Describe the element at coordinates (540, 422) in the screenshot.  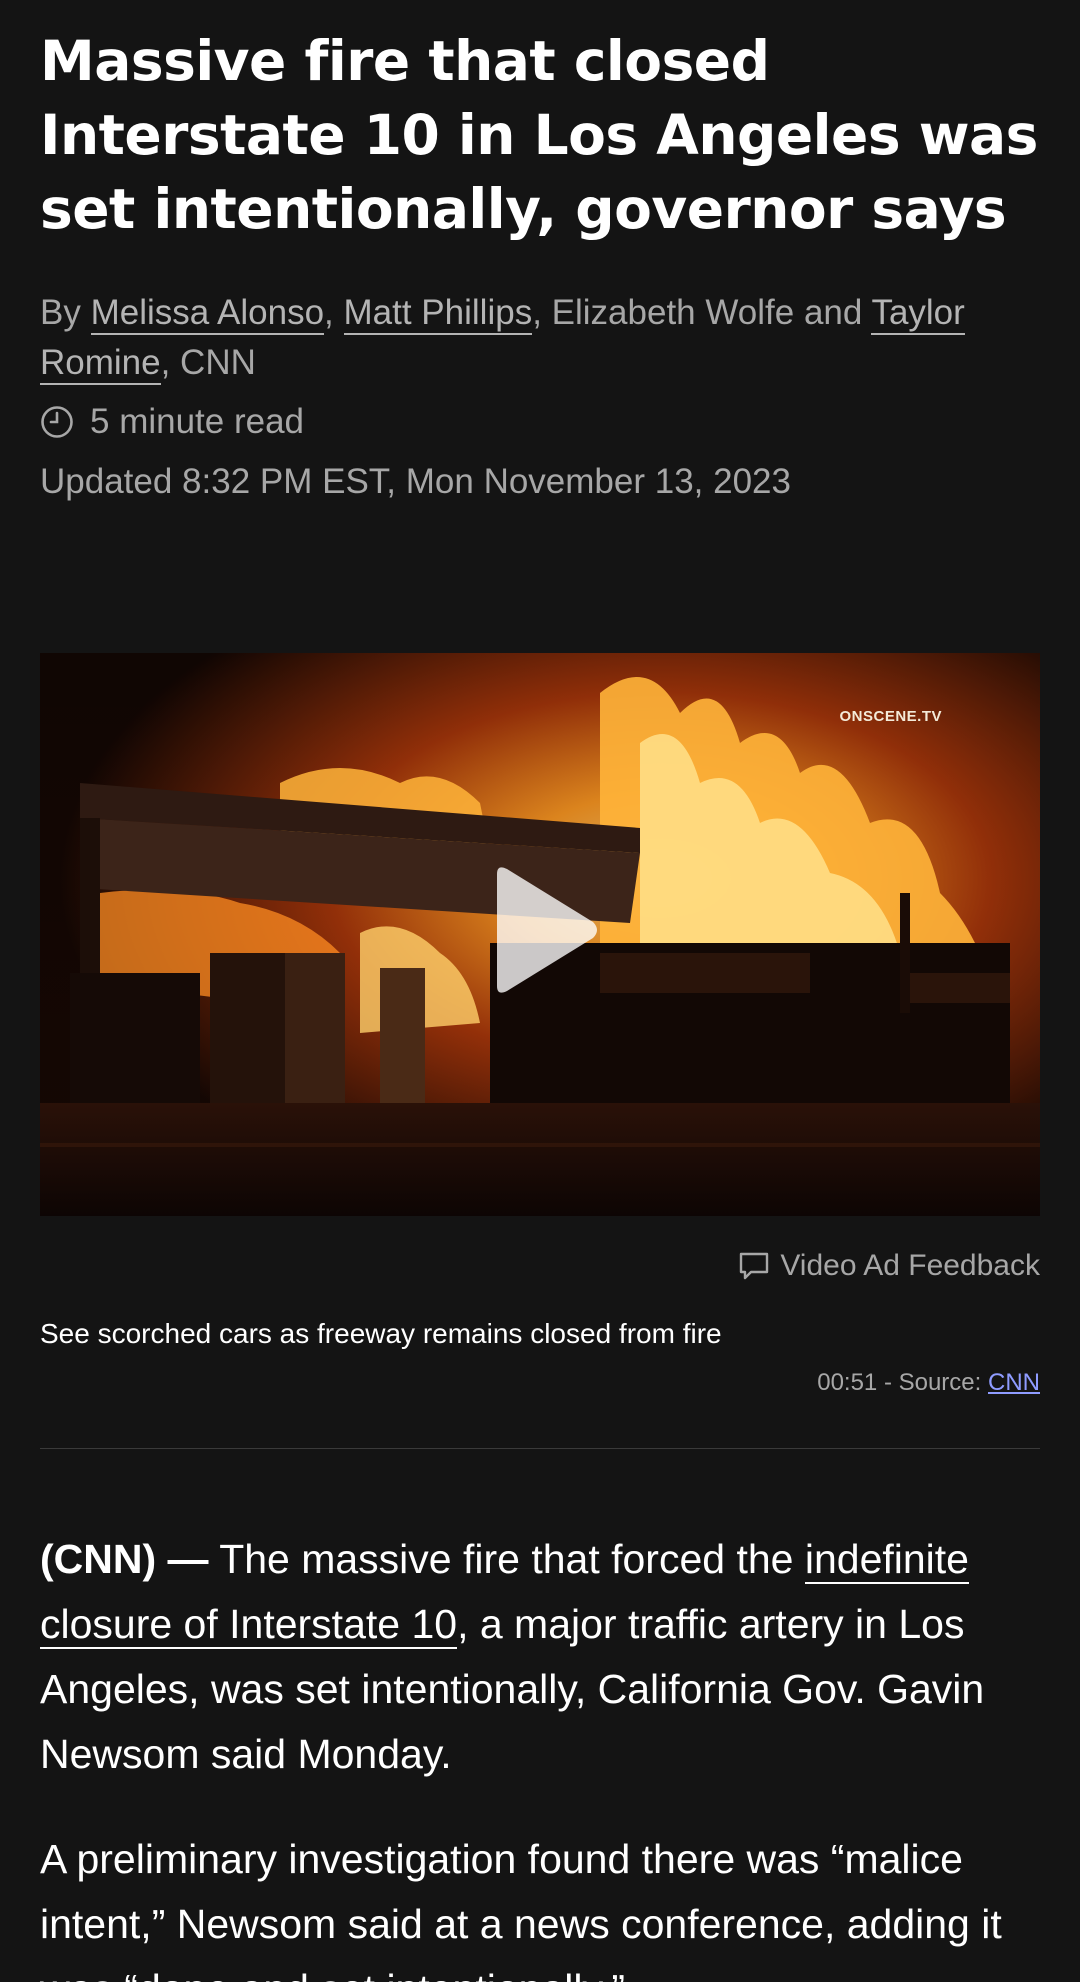
I see `read-time: 5 minute read` at that location.